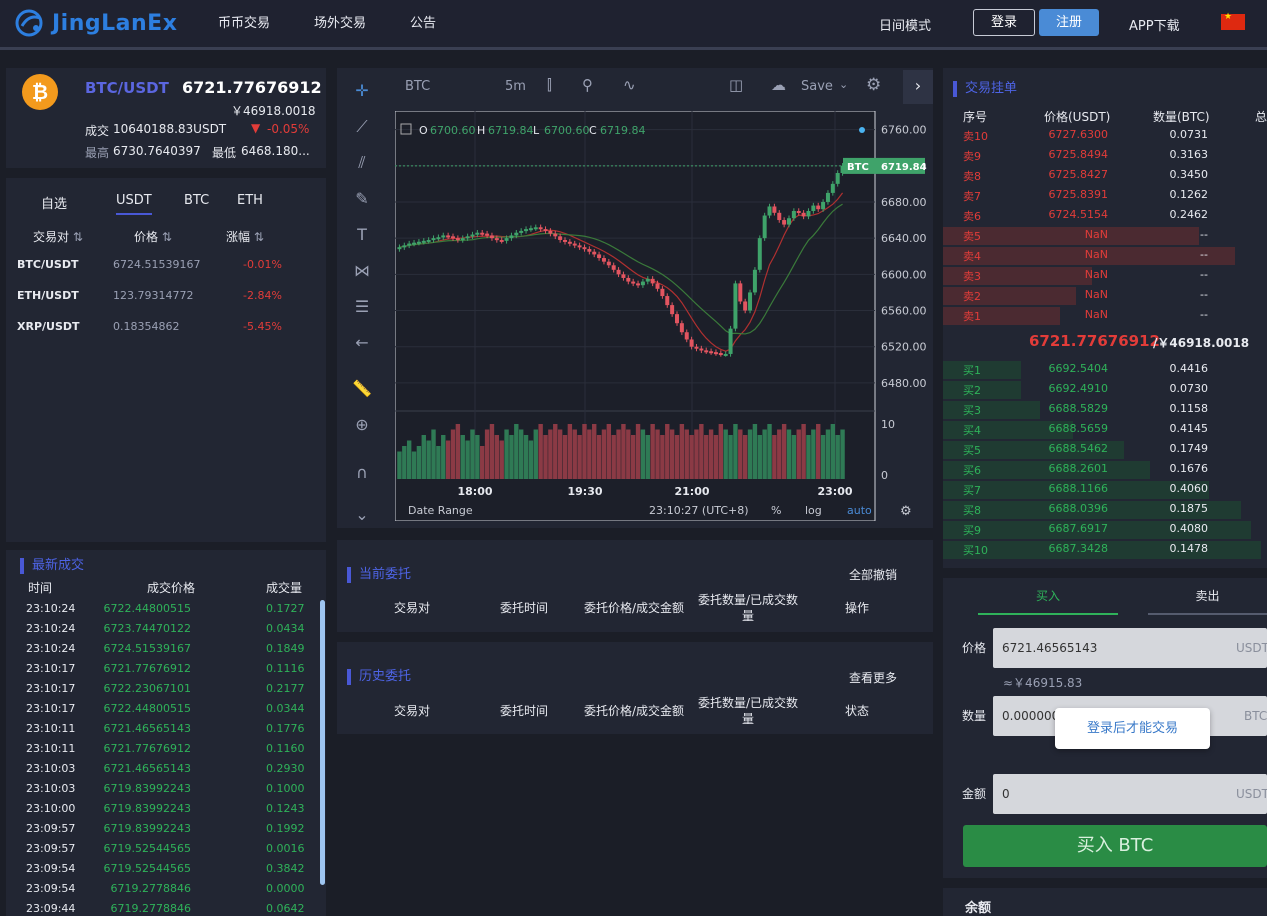  Describe the element at coordinates (736, 85) in the screenshot. I see `camera-icon: ◫` at that location.